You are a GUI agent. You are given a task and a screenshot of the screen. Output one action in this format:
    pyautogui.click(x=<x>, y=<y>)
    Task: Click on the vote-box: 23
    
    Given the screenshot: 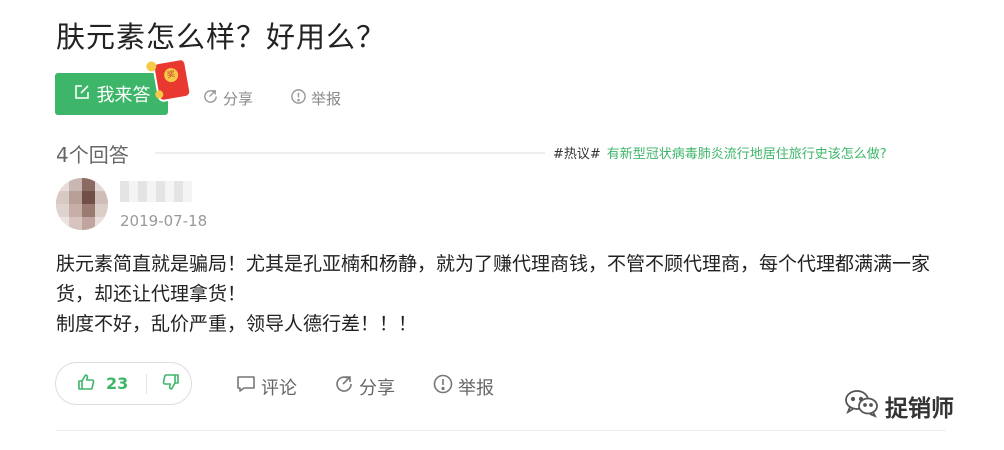 What is the action you would take?
    pyautogui.click(x=123, y=383)
    